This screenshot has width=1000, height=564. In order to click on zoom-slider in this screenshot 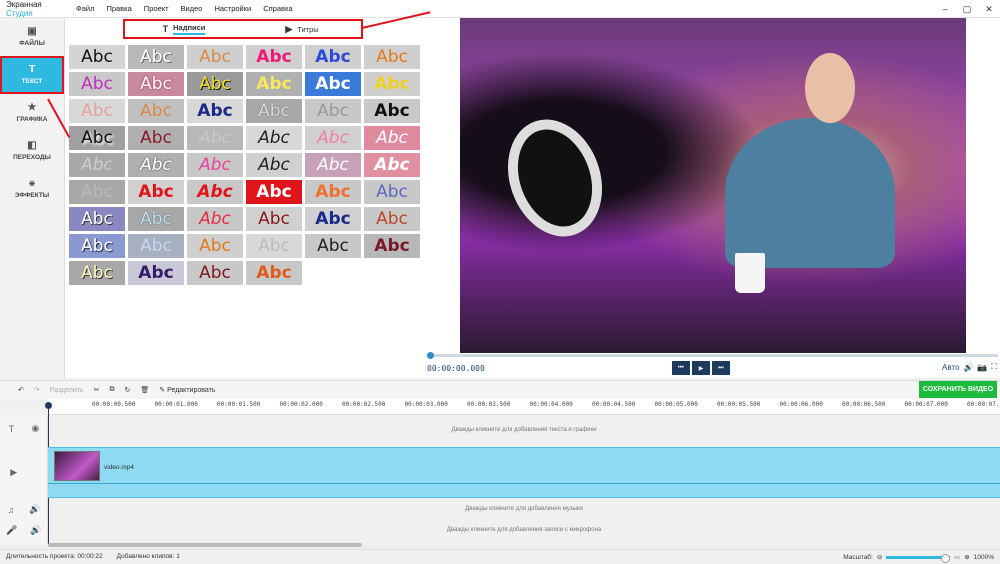, I will do `click(918, 558)`.